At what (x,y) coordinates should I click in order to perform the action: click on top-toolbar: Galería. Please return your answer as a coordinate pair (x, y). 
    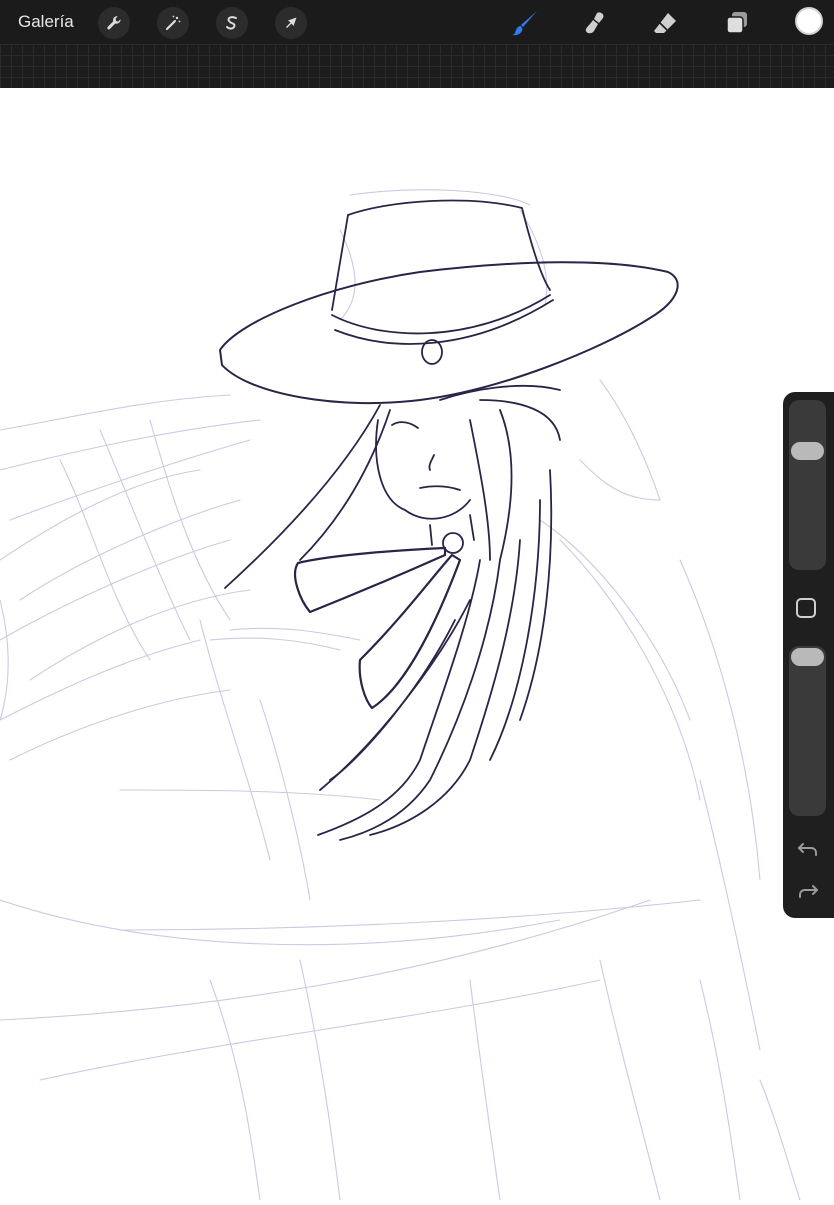
    Looking at the image, I should click on (417, 22).